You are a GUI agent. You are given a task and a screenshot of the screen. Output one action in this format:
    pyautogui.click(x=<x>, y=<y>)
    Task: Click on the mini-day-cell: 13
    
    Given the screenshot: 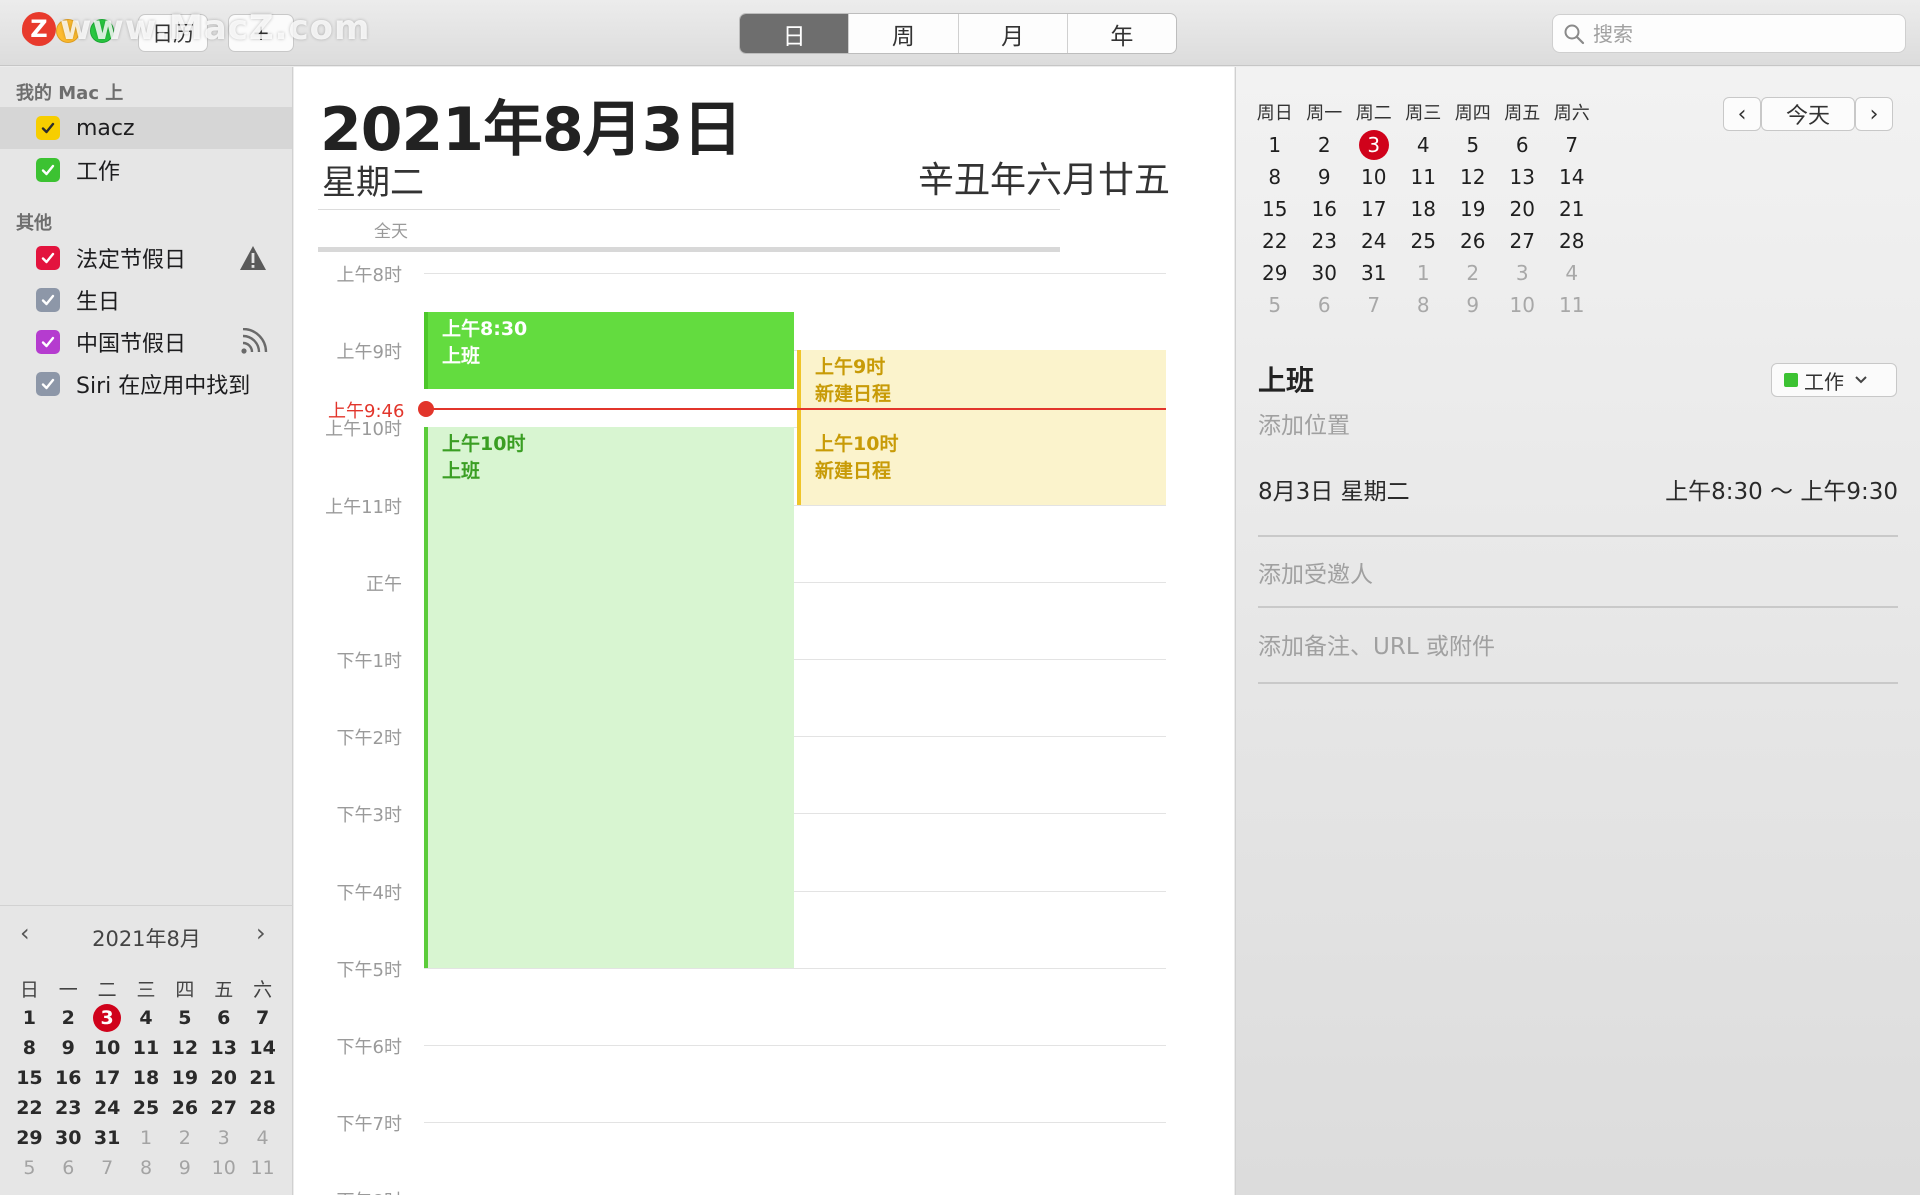 What is the action you would take?
    pyautogui.click(x=223, y=1048)
    